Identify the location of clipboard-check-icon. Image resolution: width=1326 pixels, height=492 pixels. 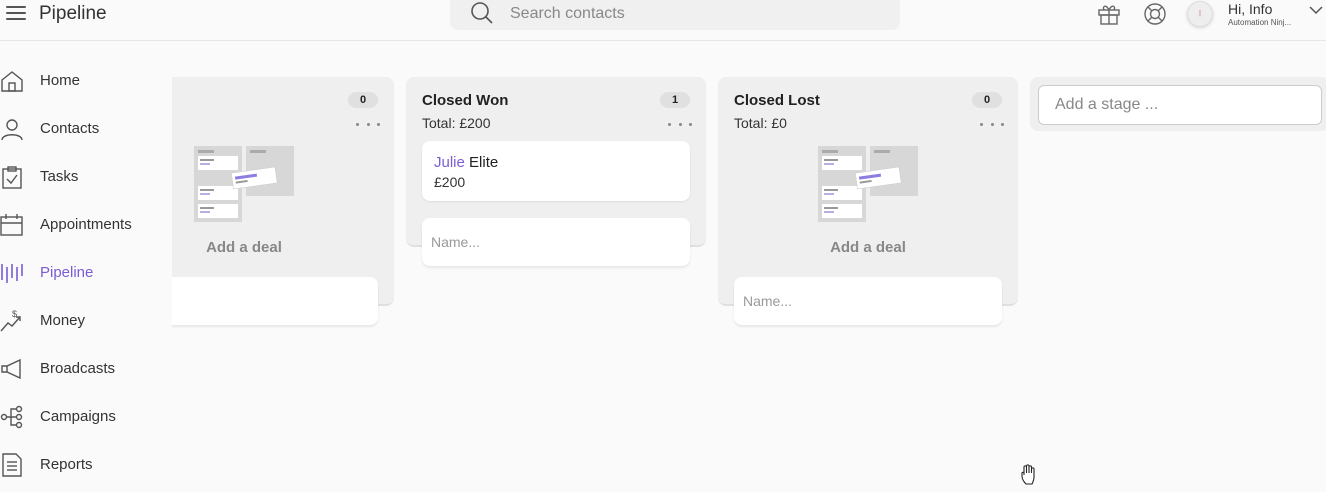
(12, 177).